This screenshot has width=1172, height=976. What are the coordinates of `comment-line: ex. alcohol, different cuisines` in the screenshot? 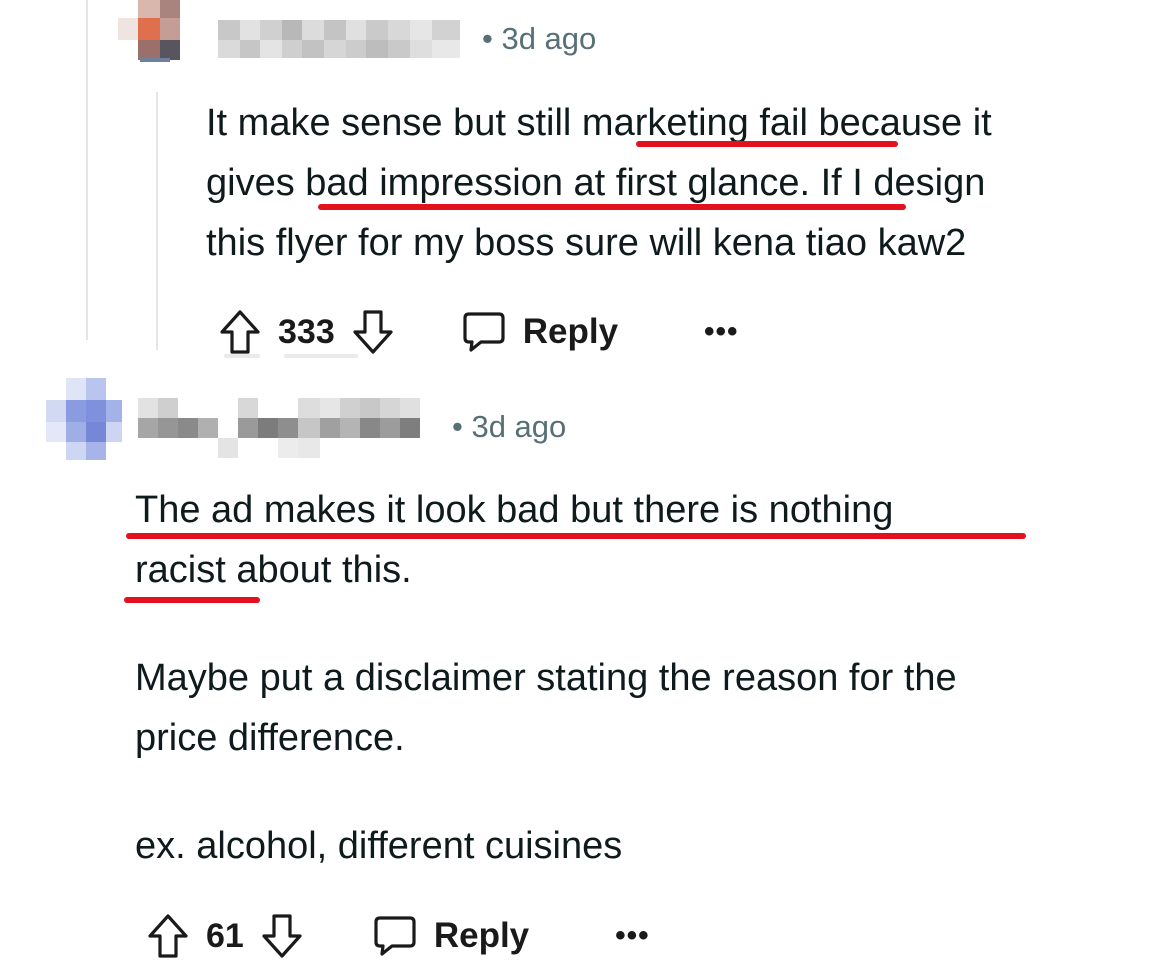 It's located at (379, 846).